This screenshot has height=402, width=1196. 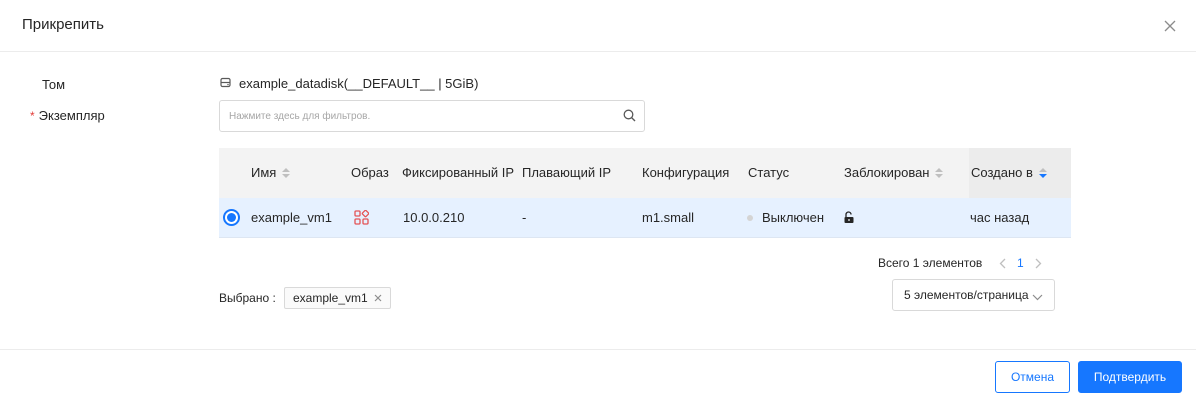 I want to click on column-header-status: Статус, so click(x=769, y=172).